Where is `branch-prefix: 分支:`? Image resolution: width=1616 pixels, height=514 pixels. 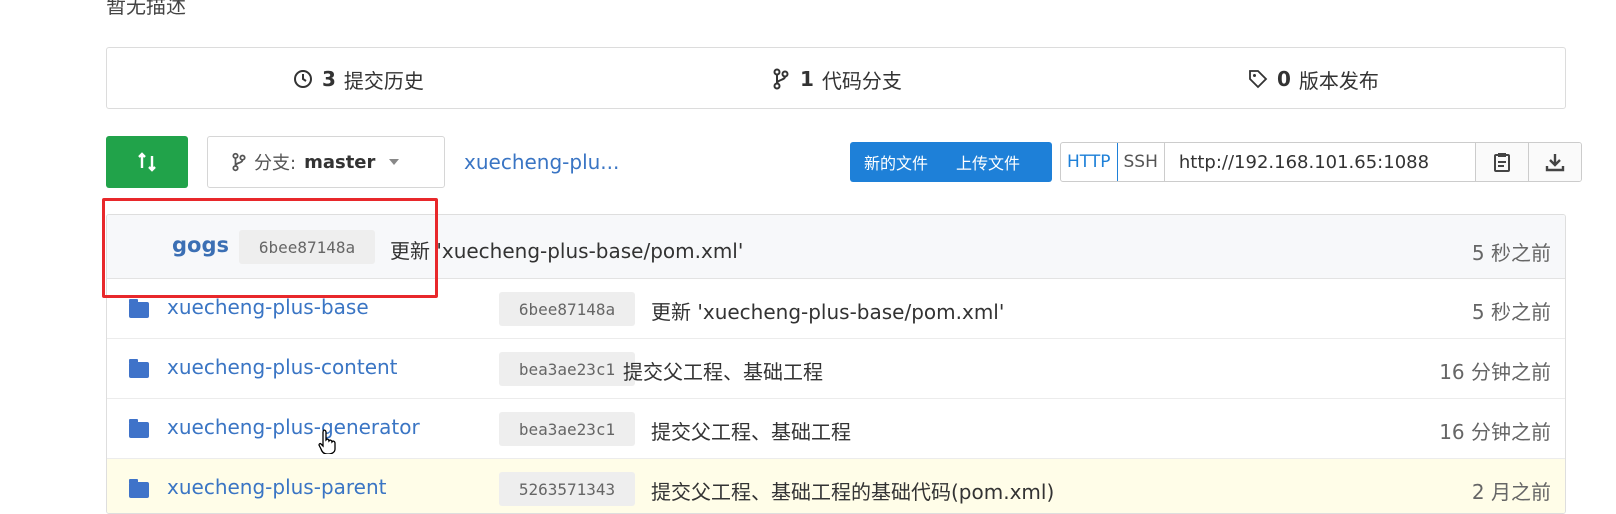
branch-prefix: 分支: is located at coordinates (275, 163).